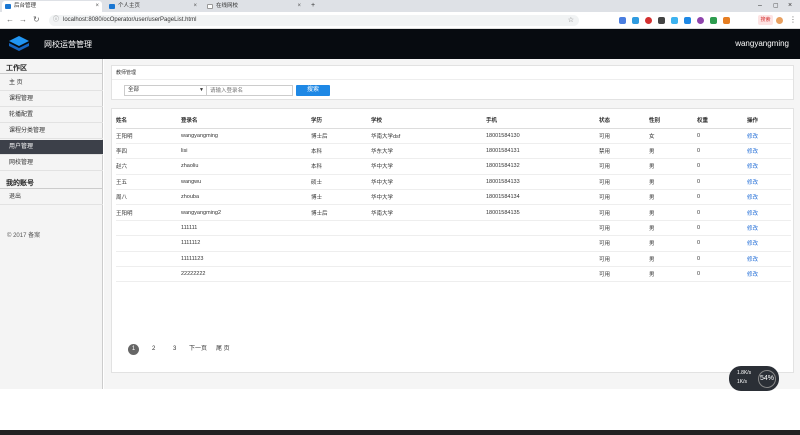  Describe the element at coordinates (23, 20) in the screenshot. I see `forward-icon: →` at that location.